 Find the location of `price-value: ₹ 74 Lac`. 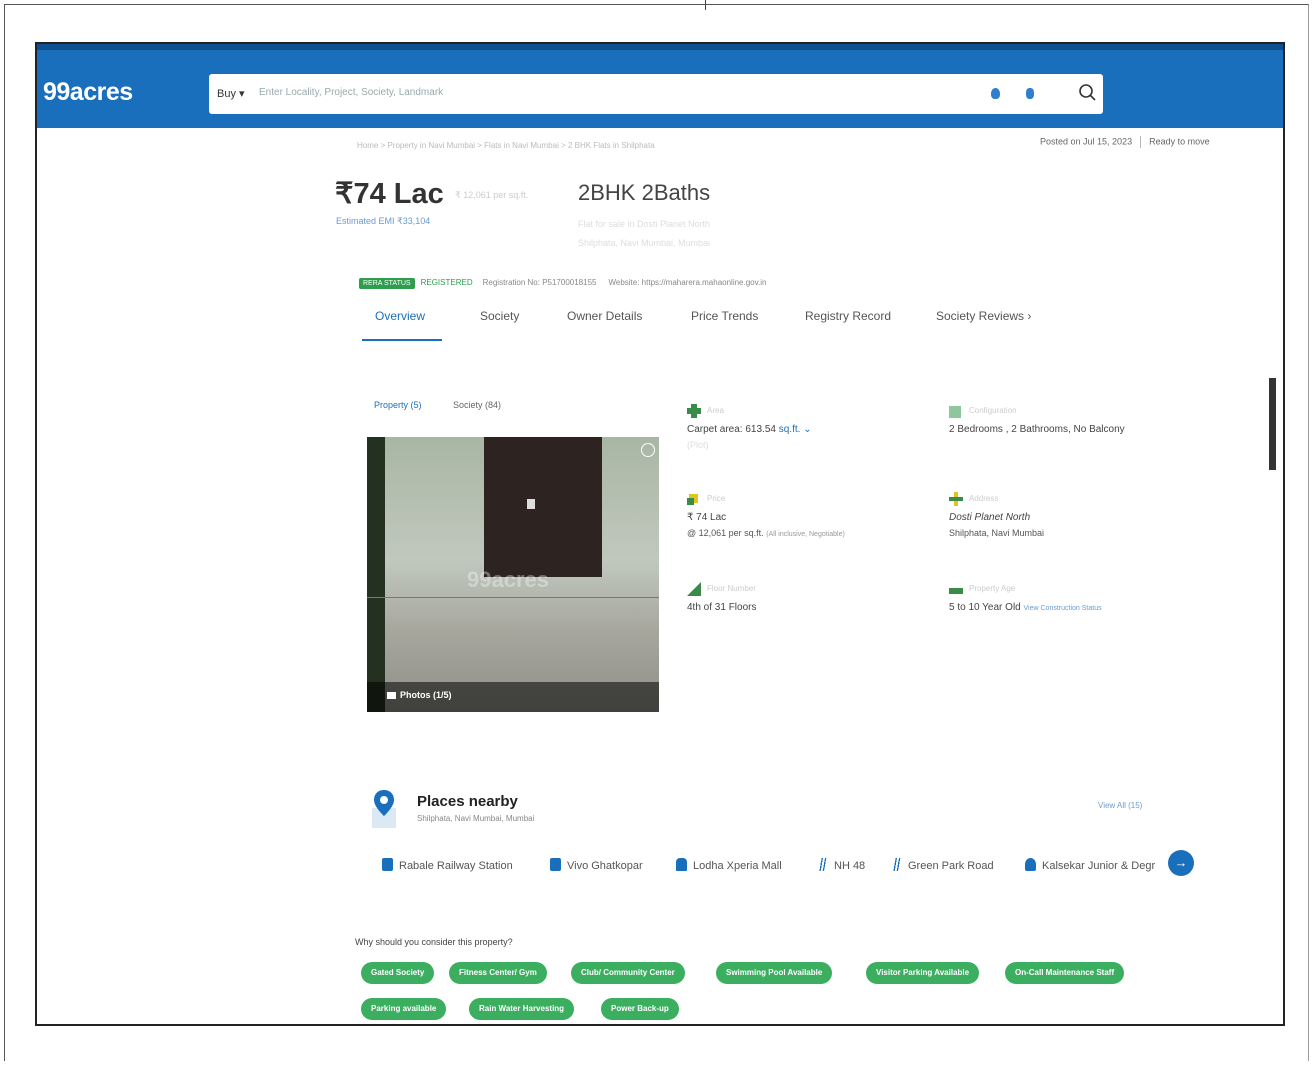

price-value: ₹ 74 Lac is located at coordinates (707, 517).